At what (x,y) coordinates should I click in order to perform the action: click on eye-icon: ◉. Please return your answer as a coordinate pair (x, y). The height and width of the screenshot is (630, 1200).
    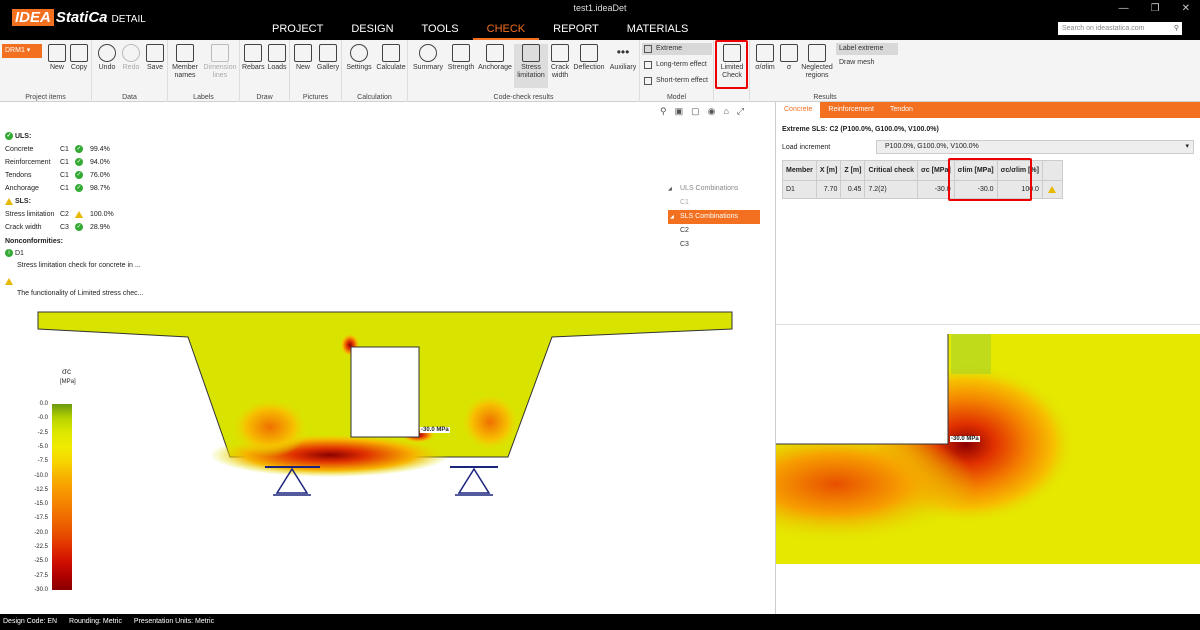
    Looking at the image, I should click on (712, 111).